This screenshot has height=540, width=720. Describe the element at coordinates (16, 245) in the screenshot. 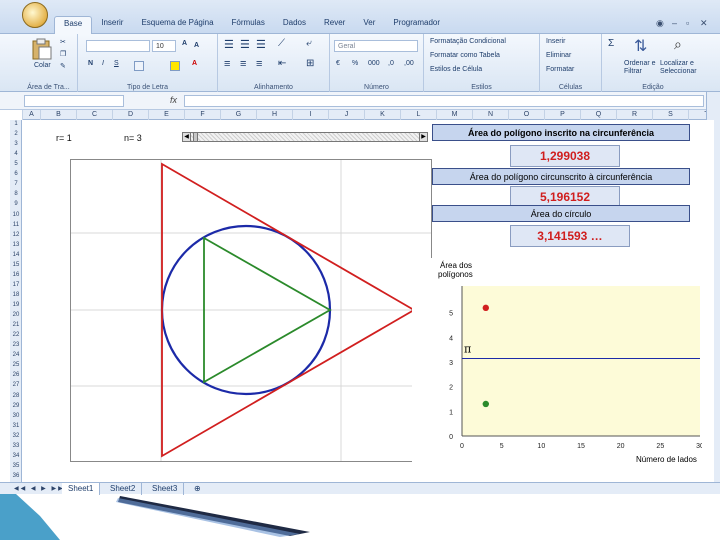

I see `row-header: 13` at that location.